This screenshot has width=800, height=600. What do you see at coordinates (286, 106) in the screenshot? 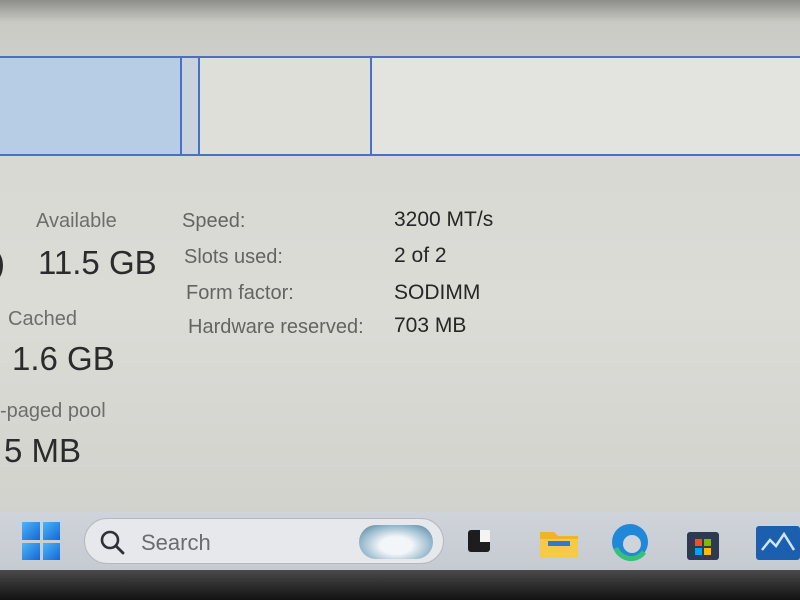
I see `memory-standby-segment` at bounding box center [286, 106].